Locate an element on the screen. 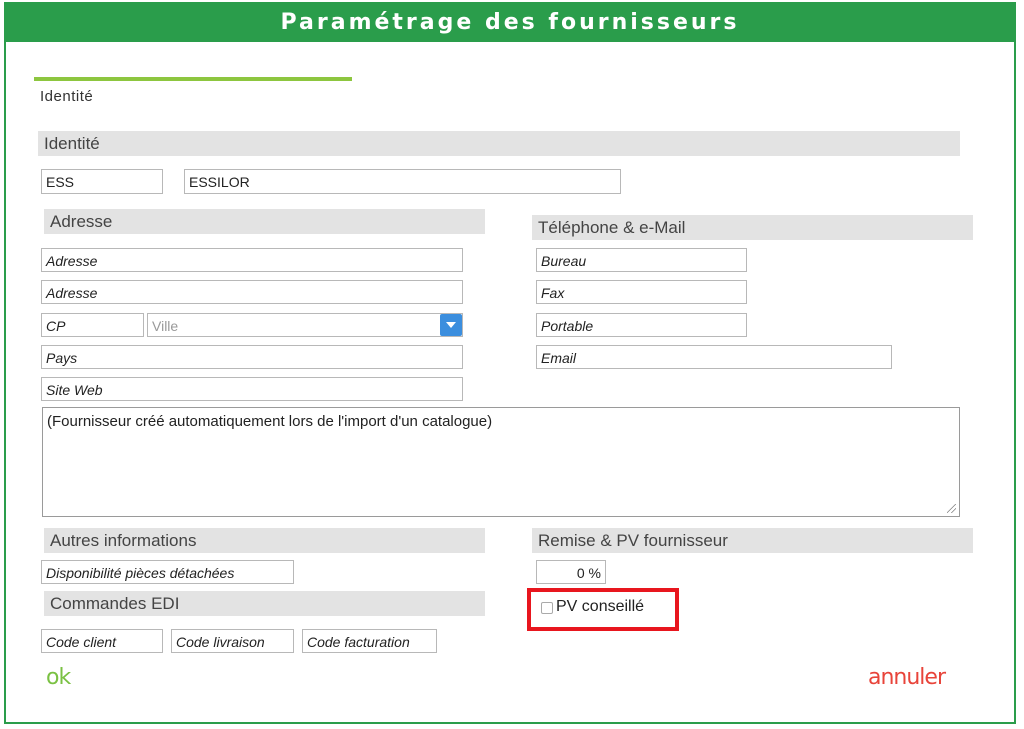 This screenshot has width=1024, height=729. pv-conseille-label: PV conseillé is located at coordinates (600, 607).